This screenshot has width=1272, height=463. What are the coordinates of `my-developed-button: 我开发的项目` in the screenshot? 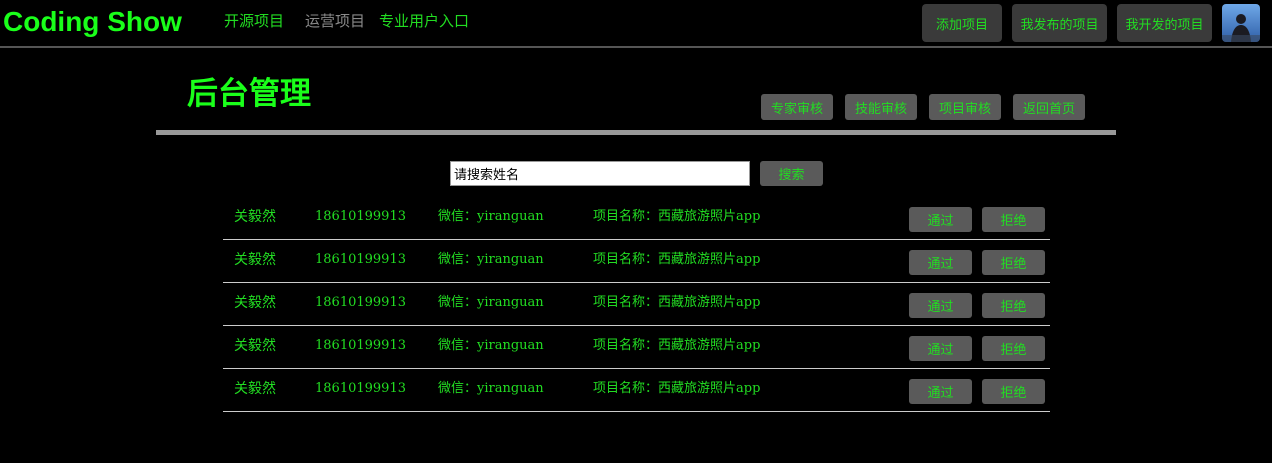 It's located at (1164, 23).